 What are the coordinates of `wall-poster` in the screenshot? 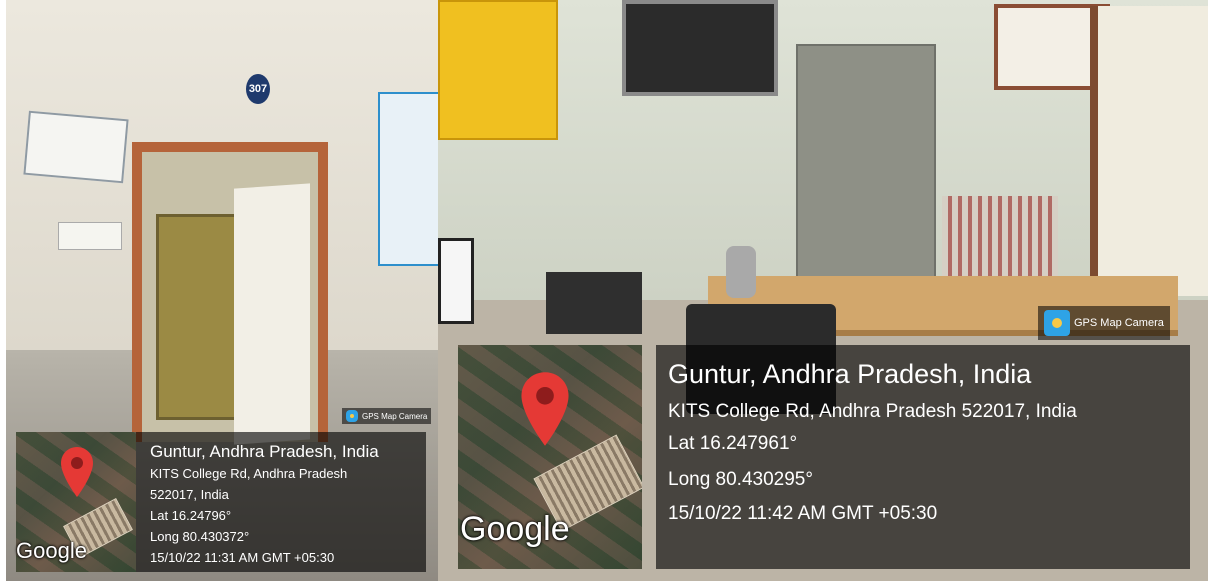 It's located at (408, 179).